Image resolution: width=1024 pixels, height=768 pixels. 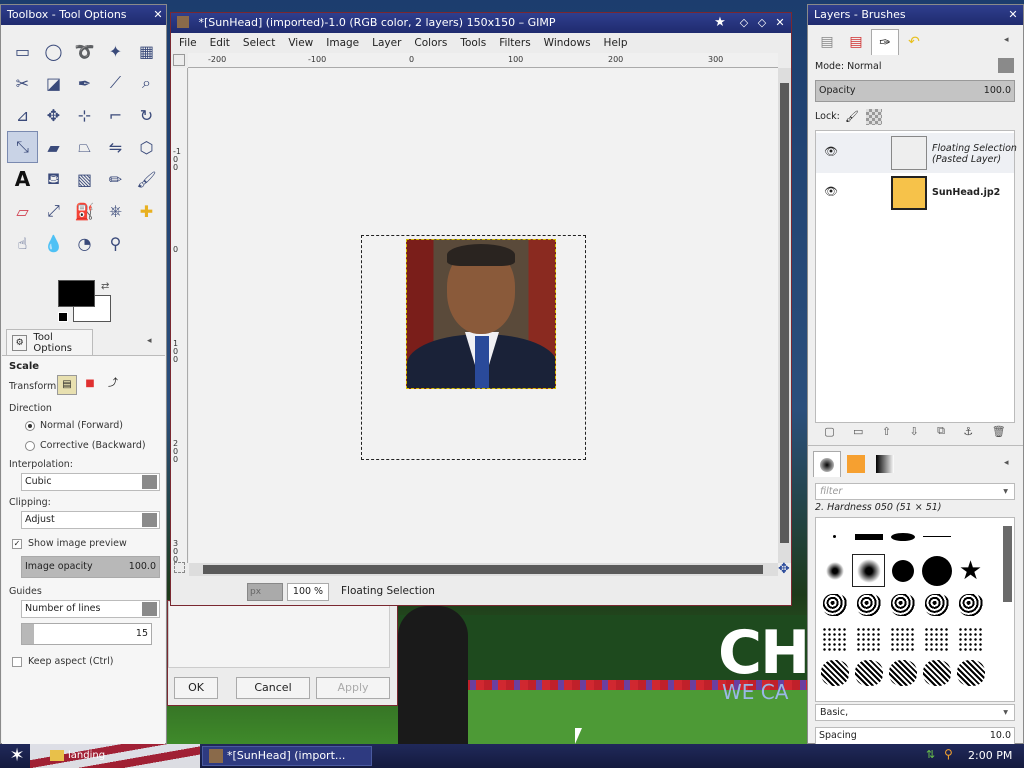 I want to click on ellipse-select-icon: ◯, so click(x=53, y=51).